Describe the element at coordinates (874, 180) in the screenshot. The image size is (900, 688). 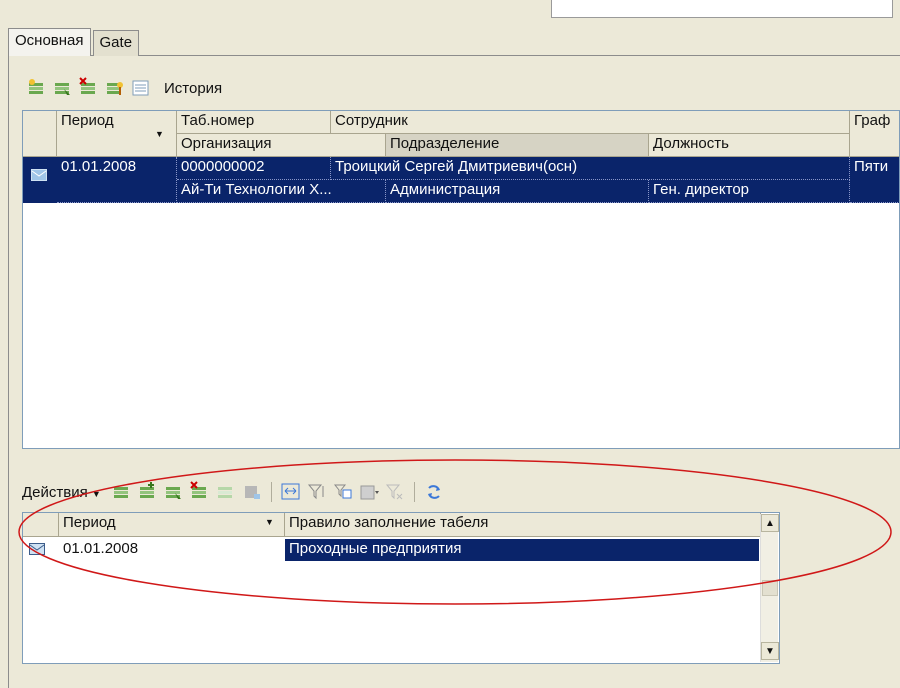
I see `cell-schedule: Пяти` at that location.